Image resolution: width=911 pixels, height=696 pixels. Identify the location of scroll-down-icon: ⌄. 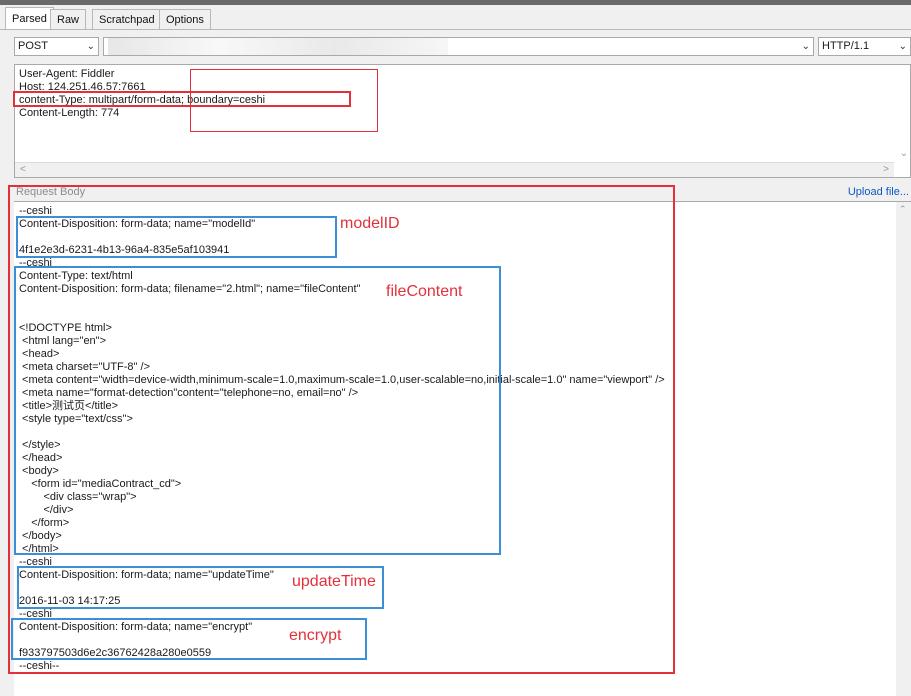
(904, 153).